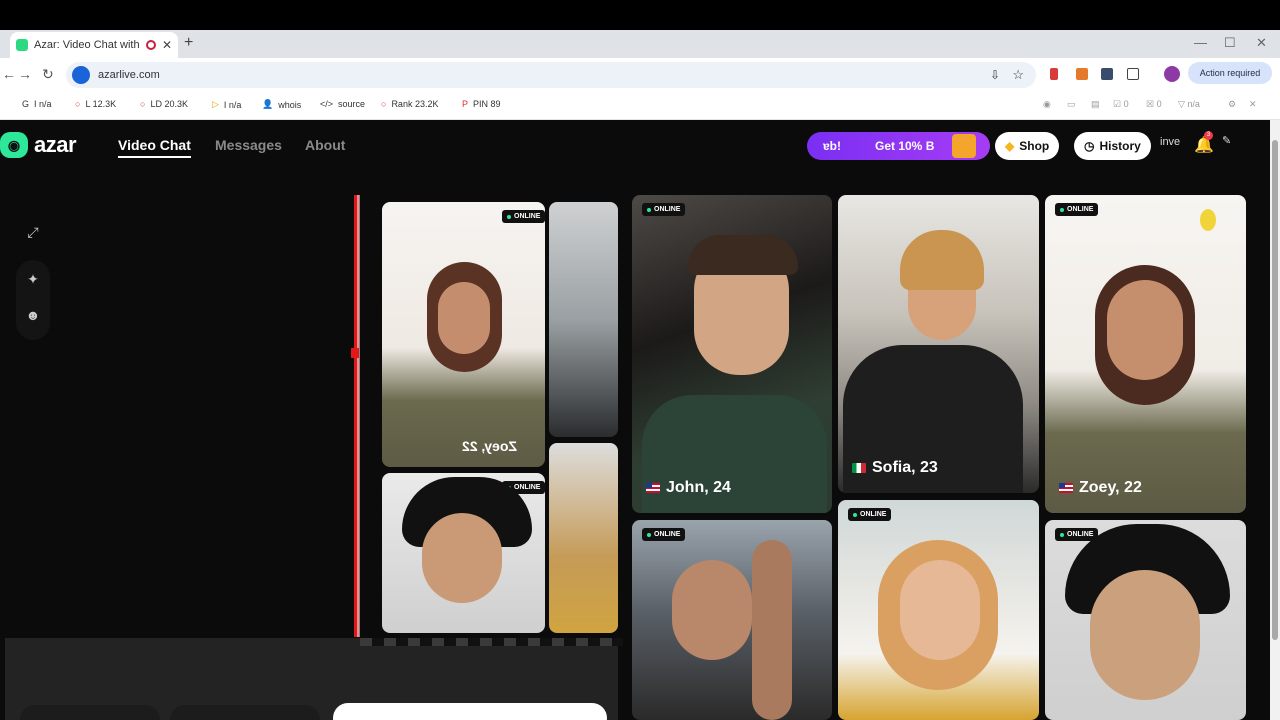 Image resolution: width=1280 pixels, height=720 pixels. What do you see at coordinates (87, 45) in the screenshot?
I see `tab-title: Azar: Video Chat with New` at bounding box center [87, 45].